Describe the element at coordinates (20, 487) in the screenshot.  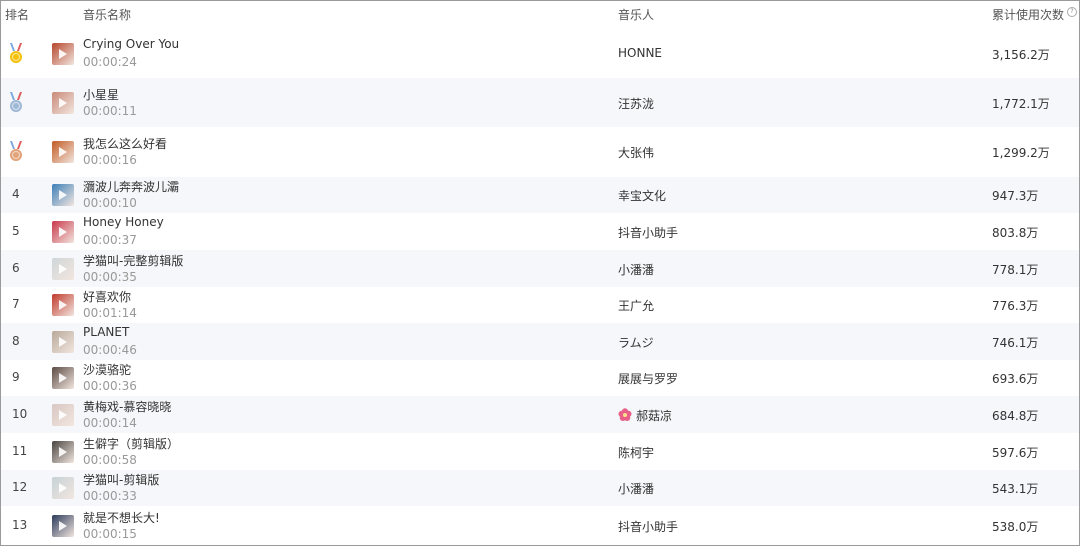
I see `rank-number: 12` at that location.